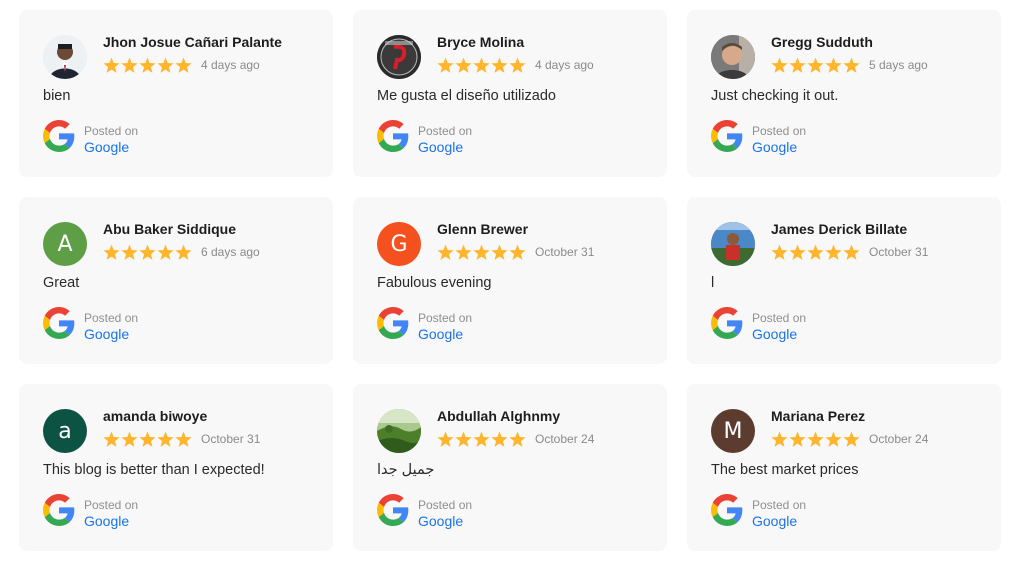 The image size is (1017, 566). What do you see at coordinates (155, 416) in the screenshot?
I see `reviewer-name: amanda biwoye` at bounding box center [155, 416].